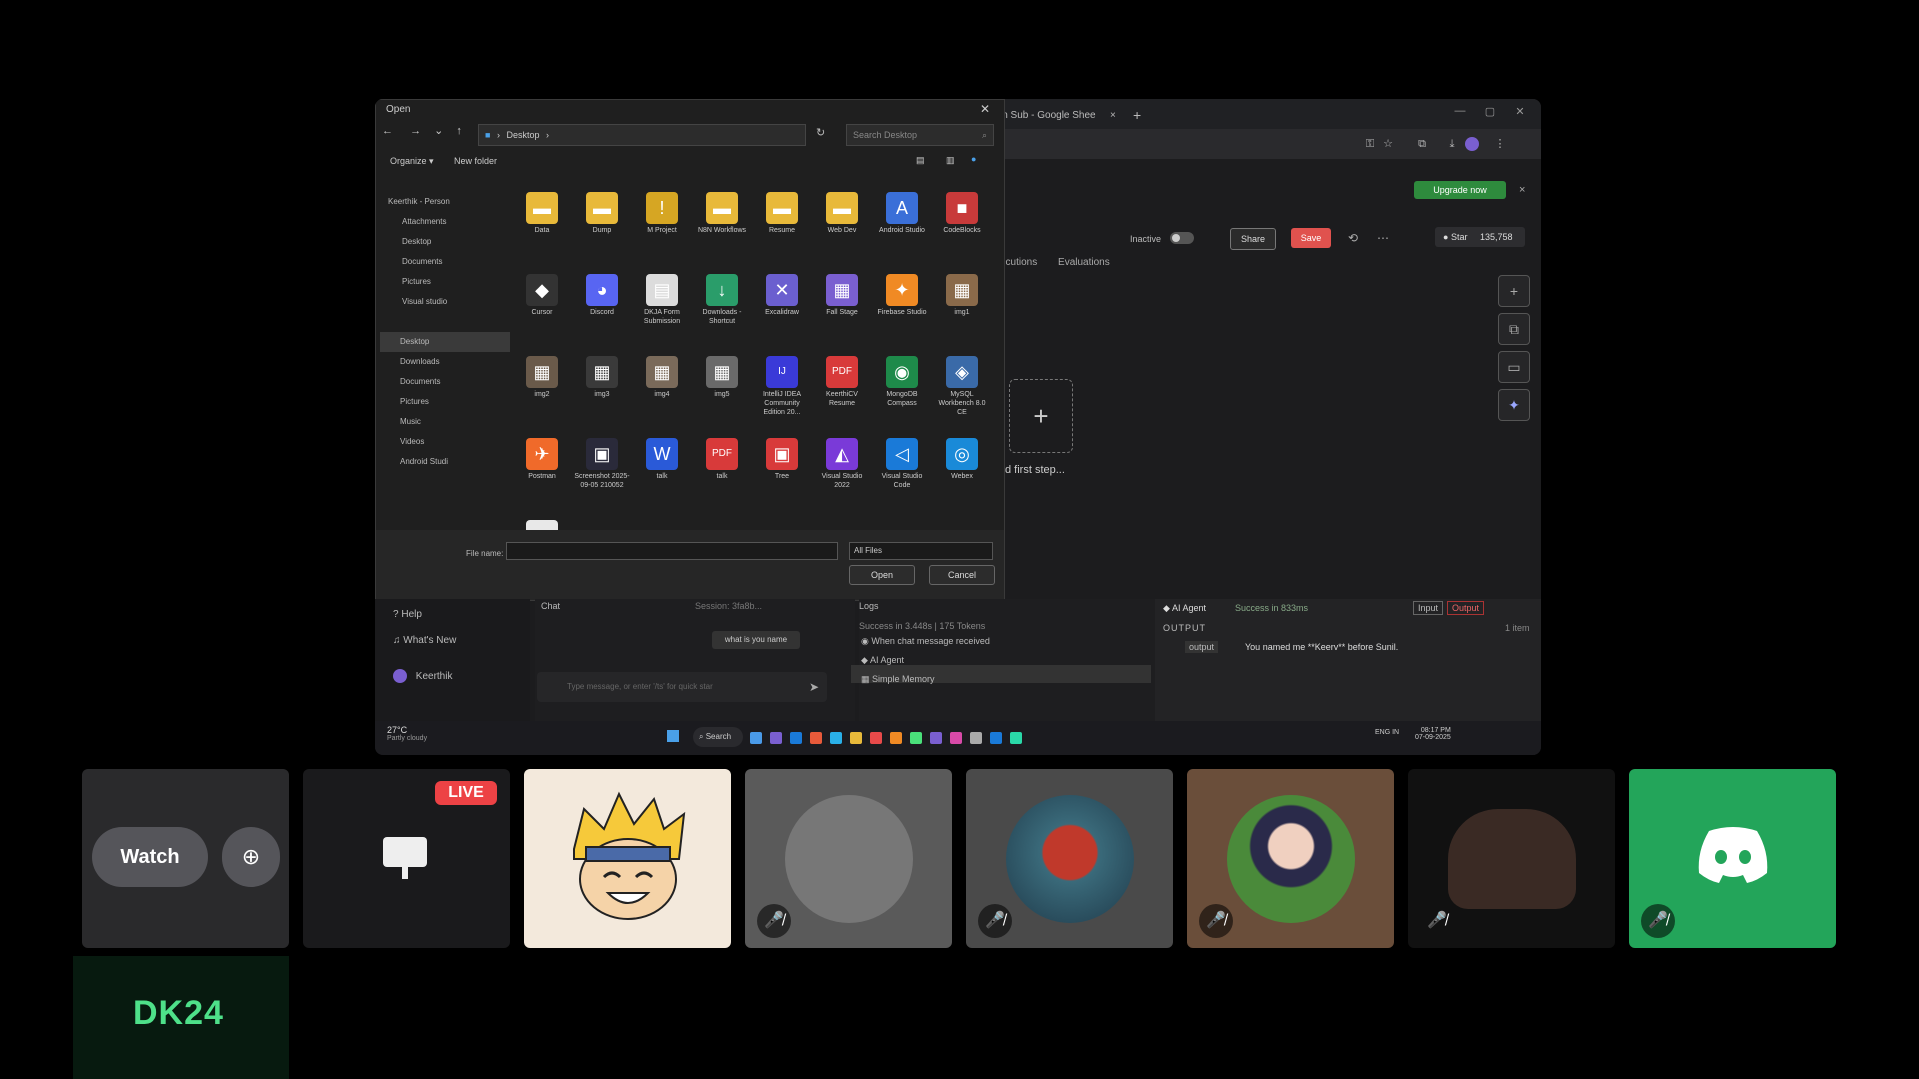 This screenshot has height=1079, width=1919. I want to click on maximize-icon: ▢, so click(1490, 114).